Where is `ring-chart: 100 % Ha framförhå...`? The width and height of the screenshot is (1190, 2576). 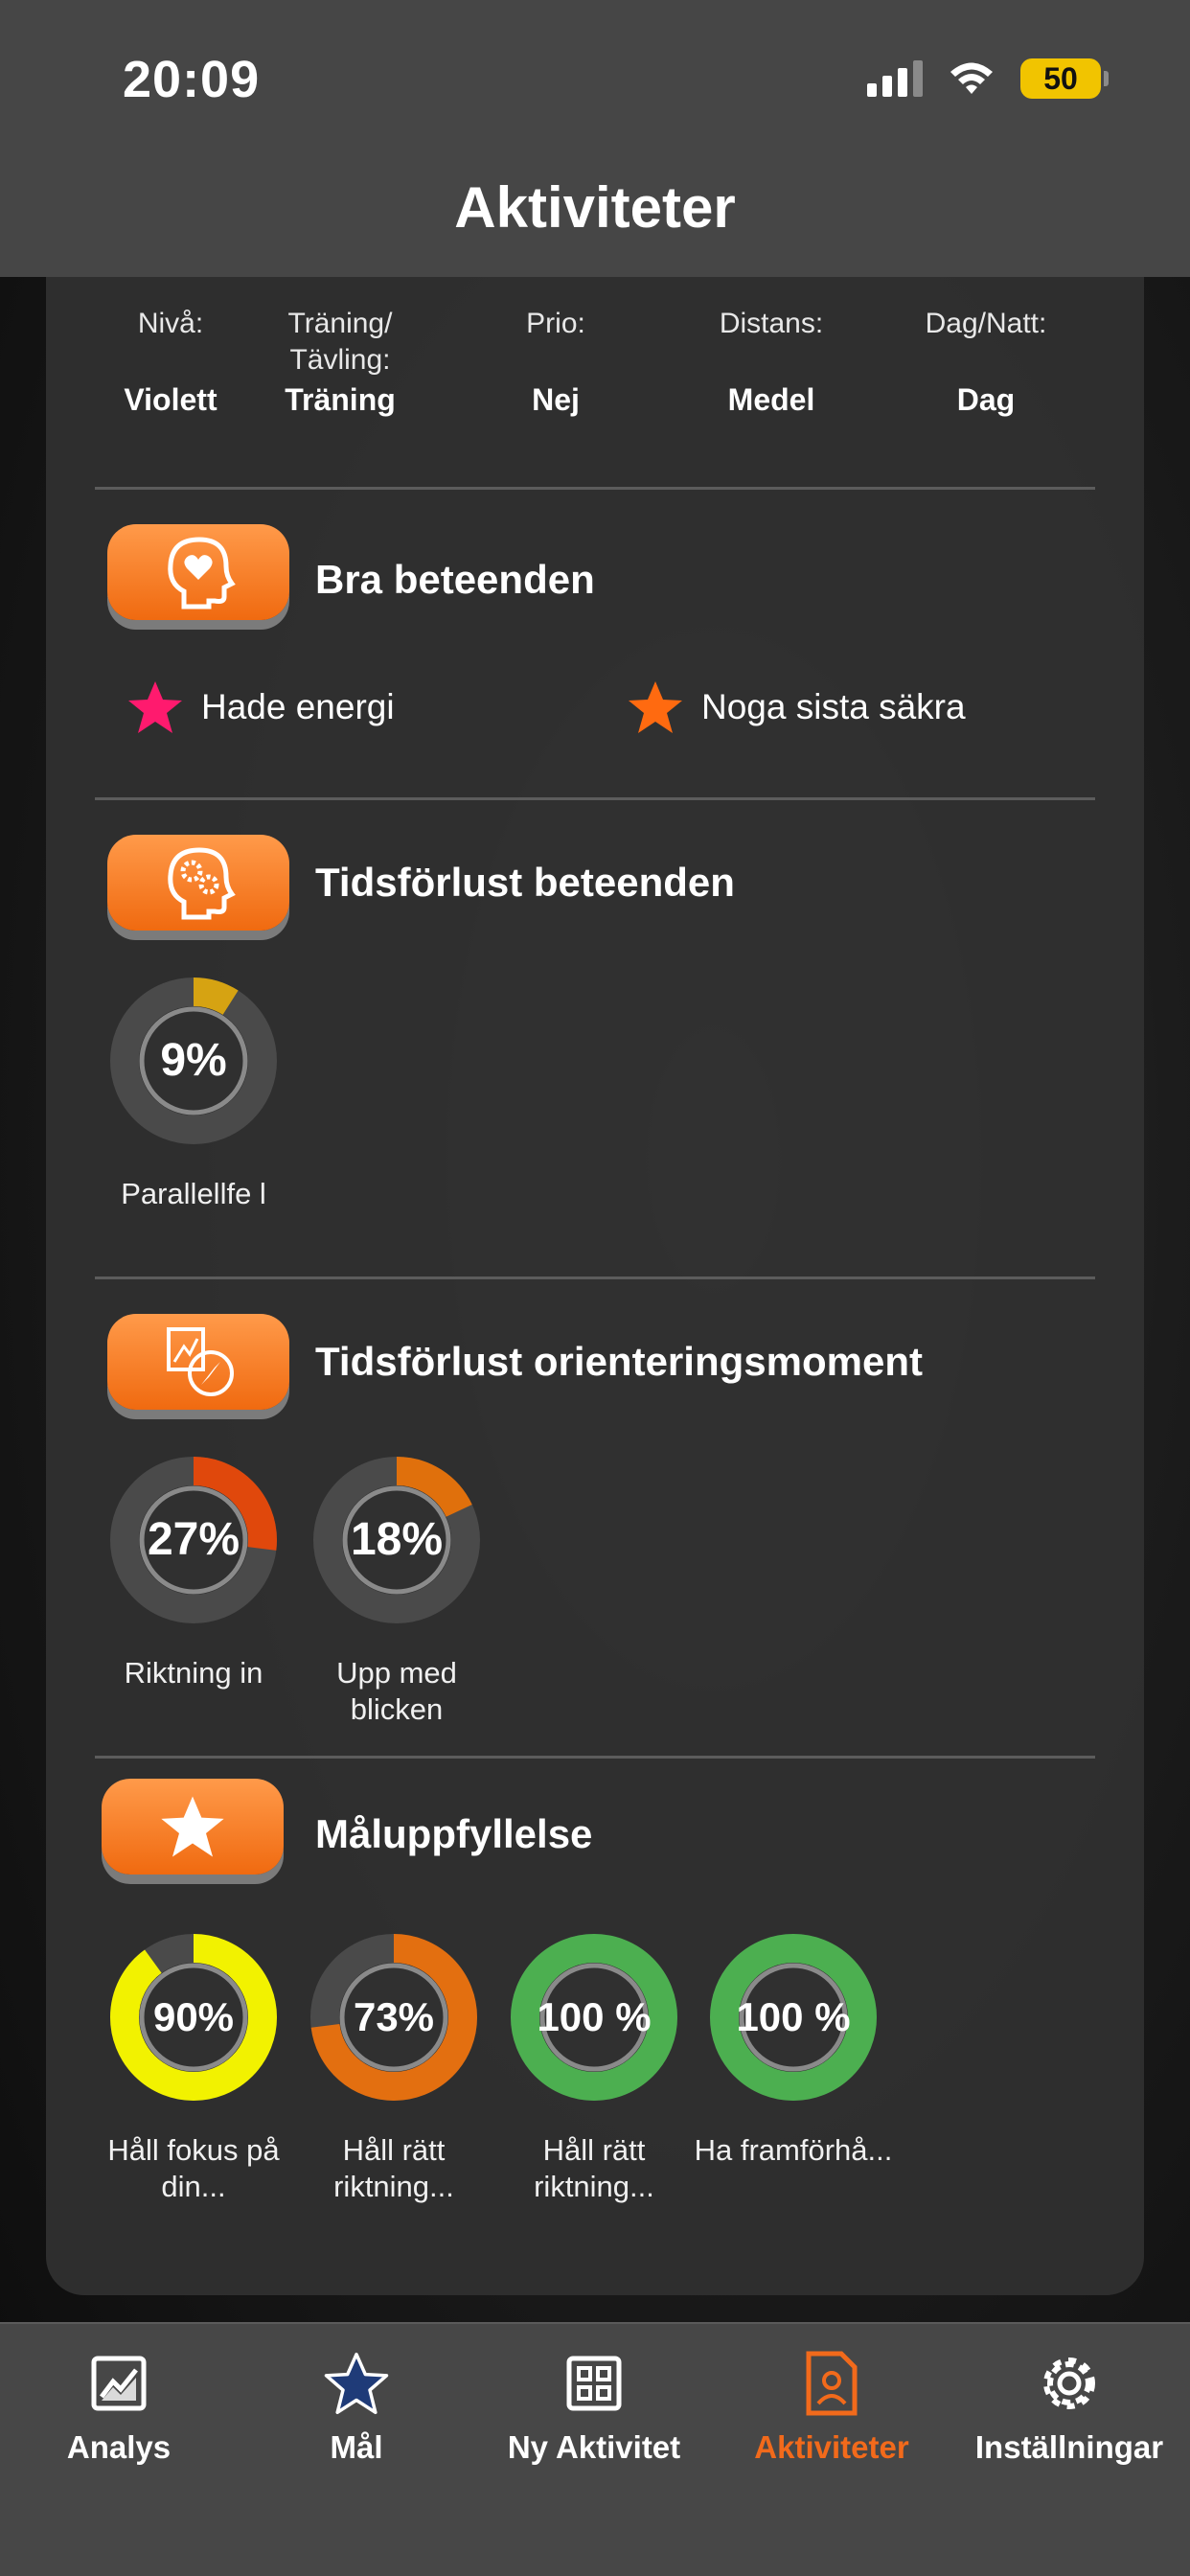
ring-chart: 100 % Ha framförhå... is located at coordinates (794, 2051).